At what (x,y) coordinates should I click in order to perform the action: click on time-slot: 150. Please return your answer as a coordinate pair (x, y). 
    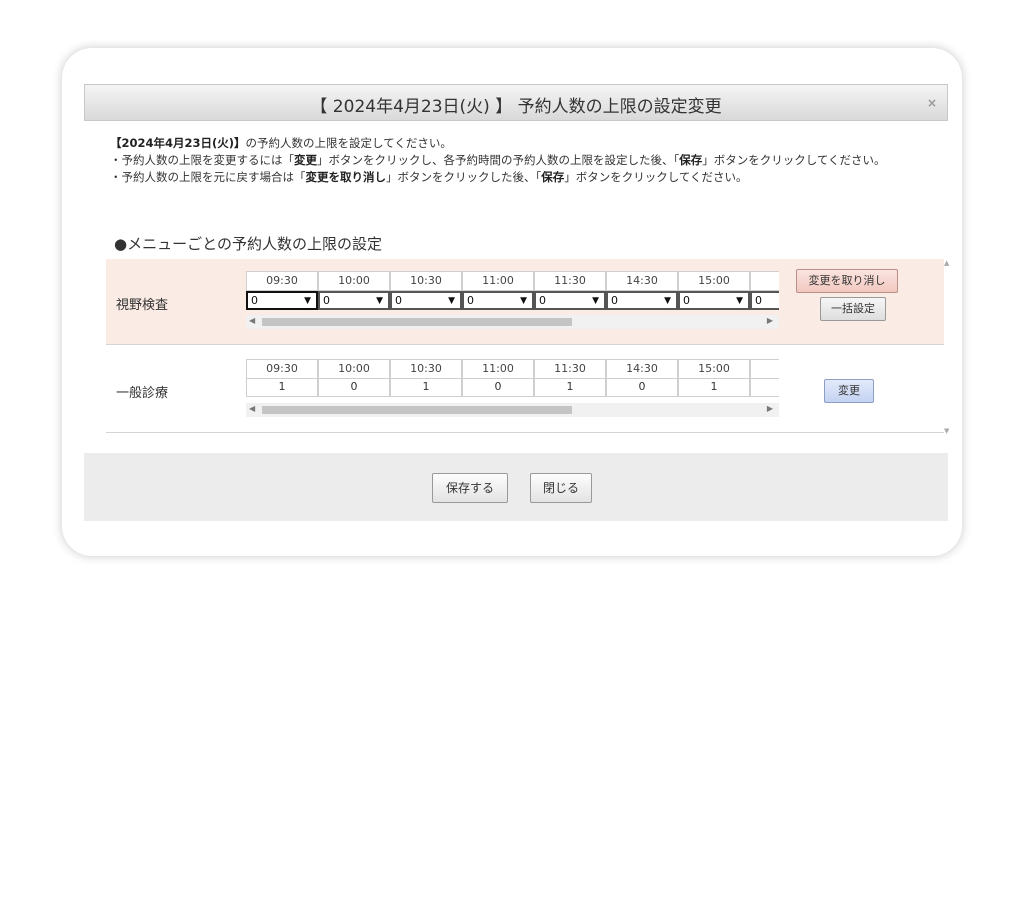
    Looking at the image, I should click on (764, 291).